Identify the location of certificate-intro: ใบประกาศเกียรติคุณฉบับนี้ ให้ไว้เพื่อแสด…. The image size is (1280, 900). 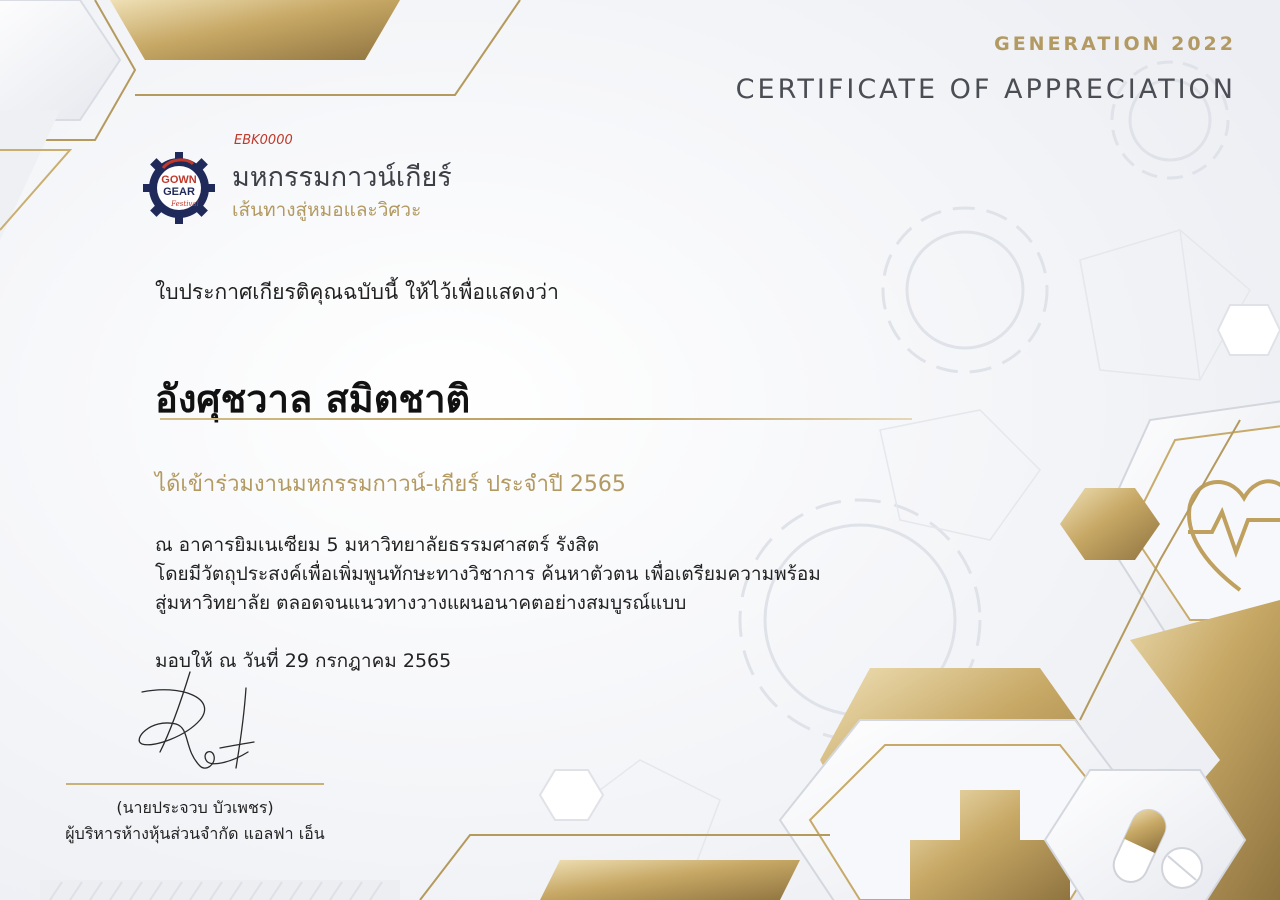
(357, 292).